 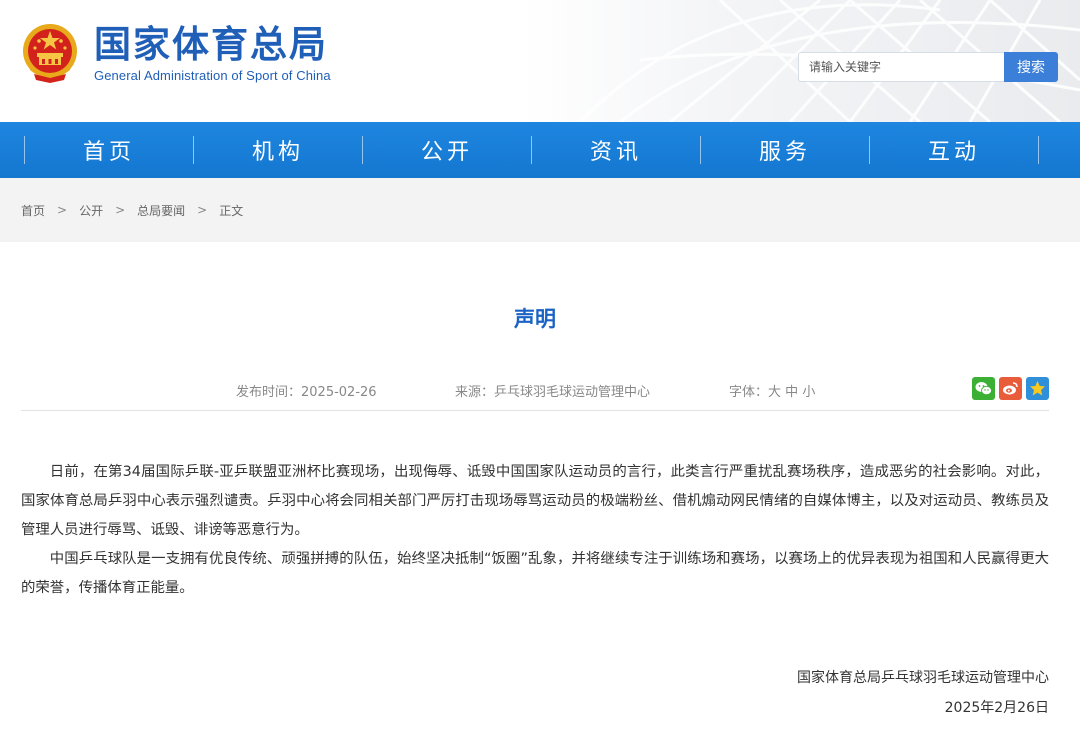 I want to click on nav-item-services: 服务, so click(x=785, y=150).